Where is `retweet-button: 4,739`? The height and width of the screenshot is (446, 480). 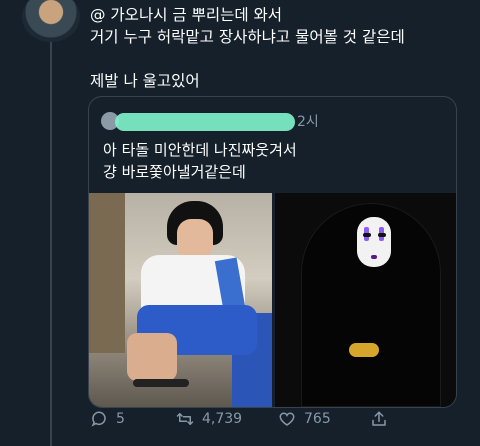
retweet-button: 4,739 is located at coordinates (209, 419).